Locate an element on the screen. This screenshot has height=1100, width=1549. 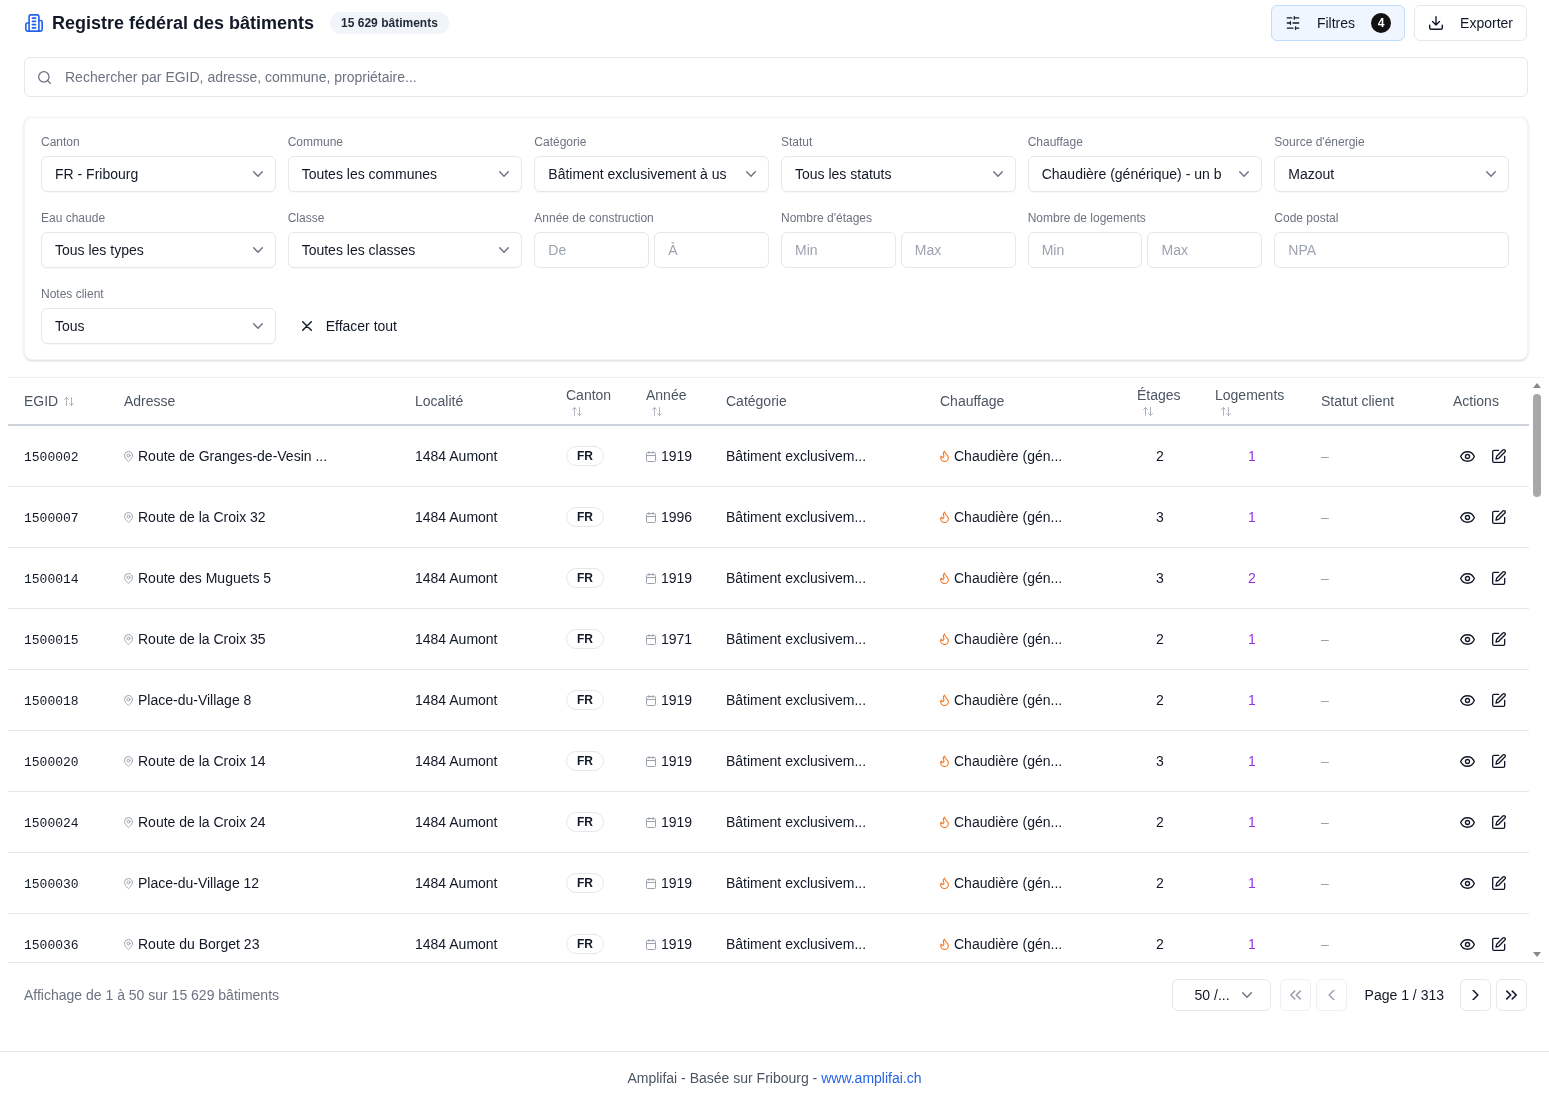
export-button: Exporter is located at coordinates (1470, 23).